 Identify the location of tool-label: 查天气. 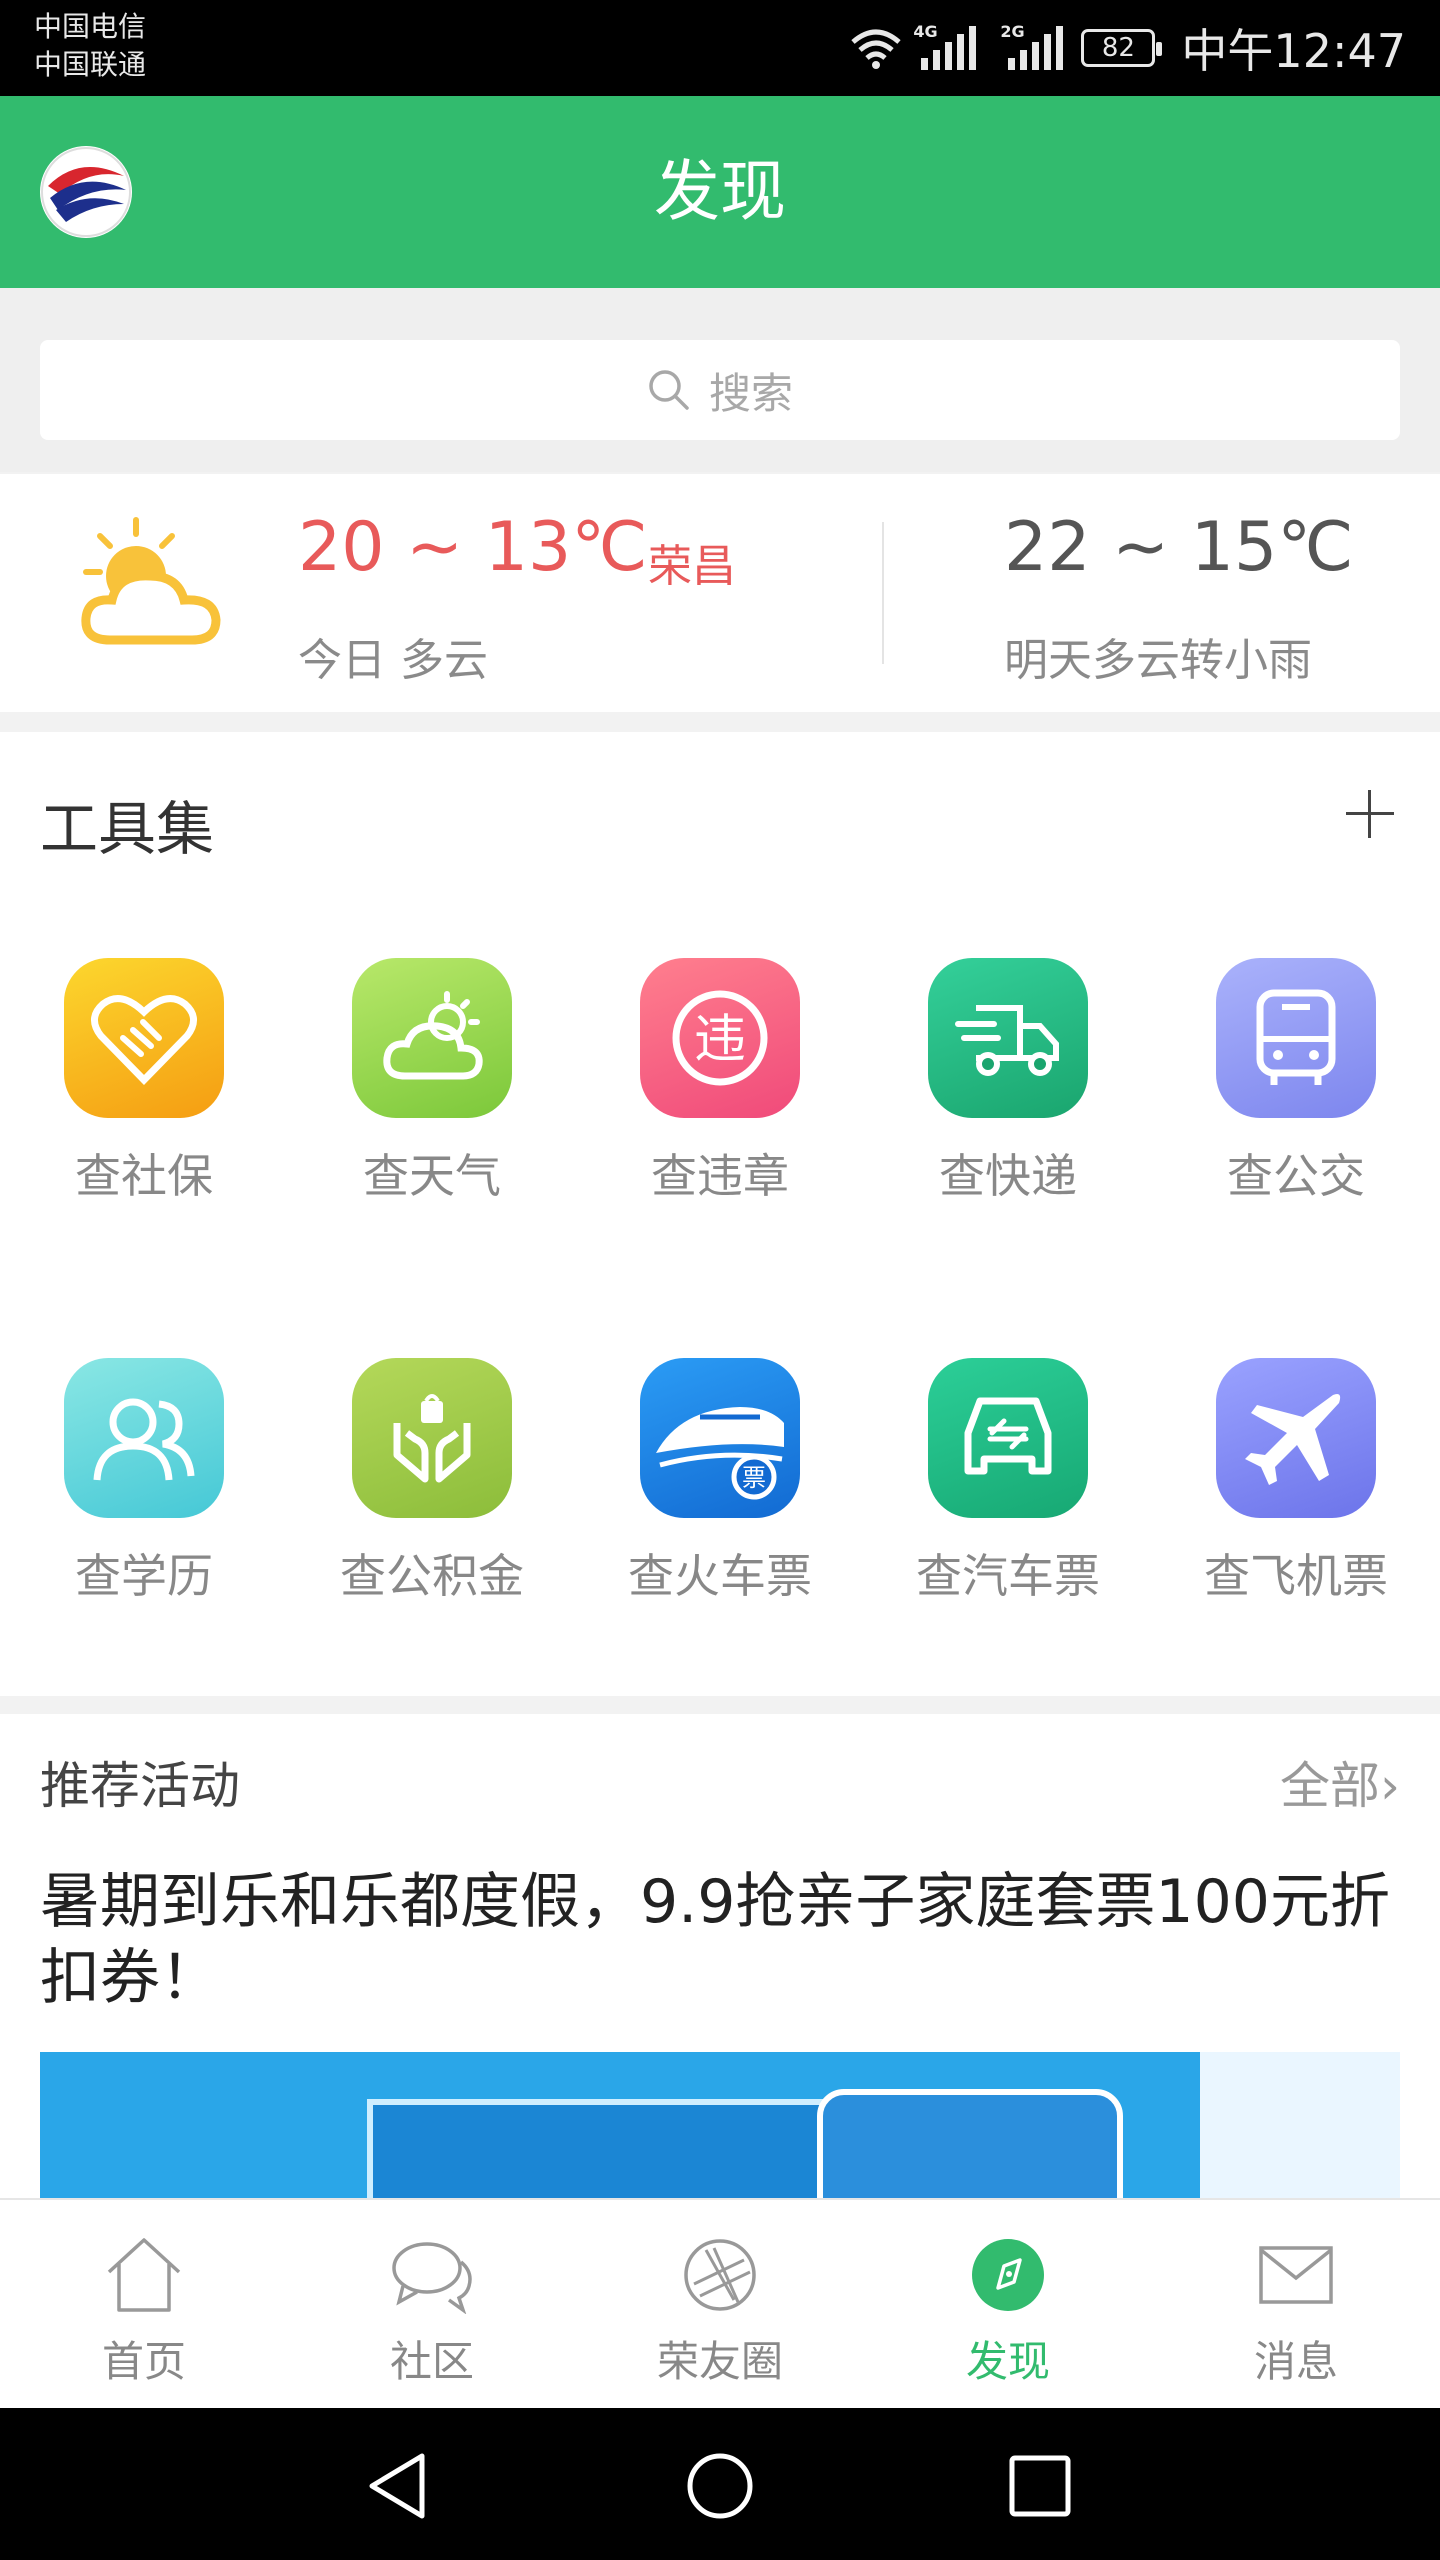
(432, 1176).